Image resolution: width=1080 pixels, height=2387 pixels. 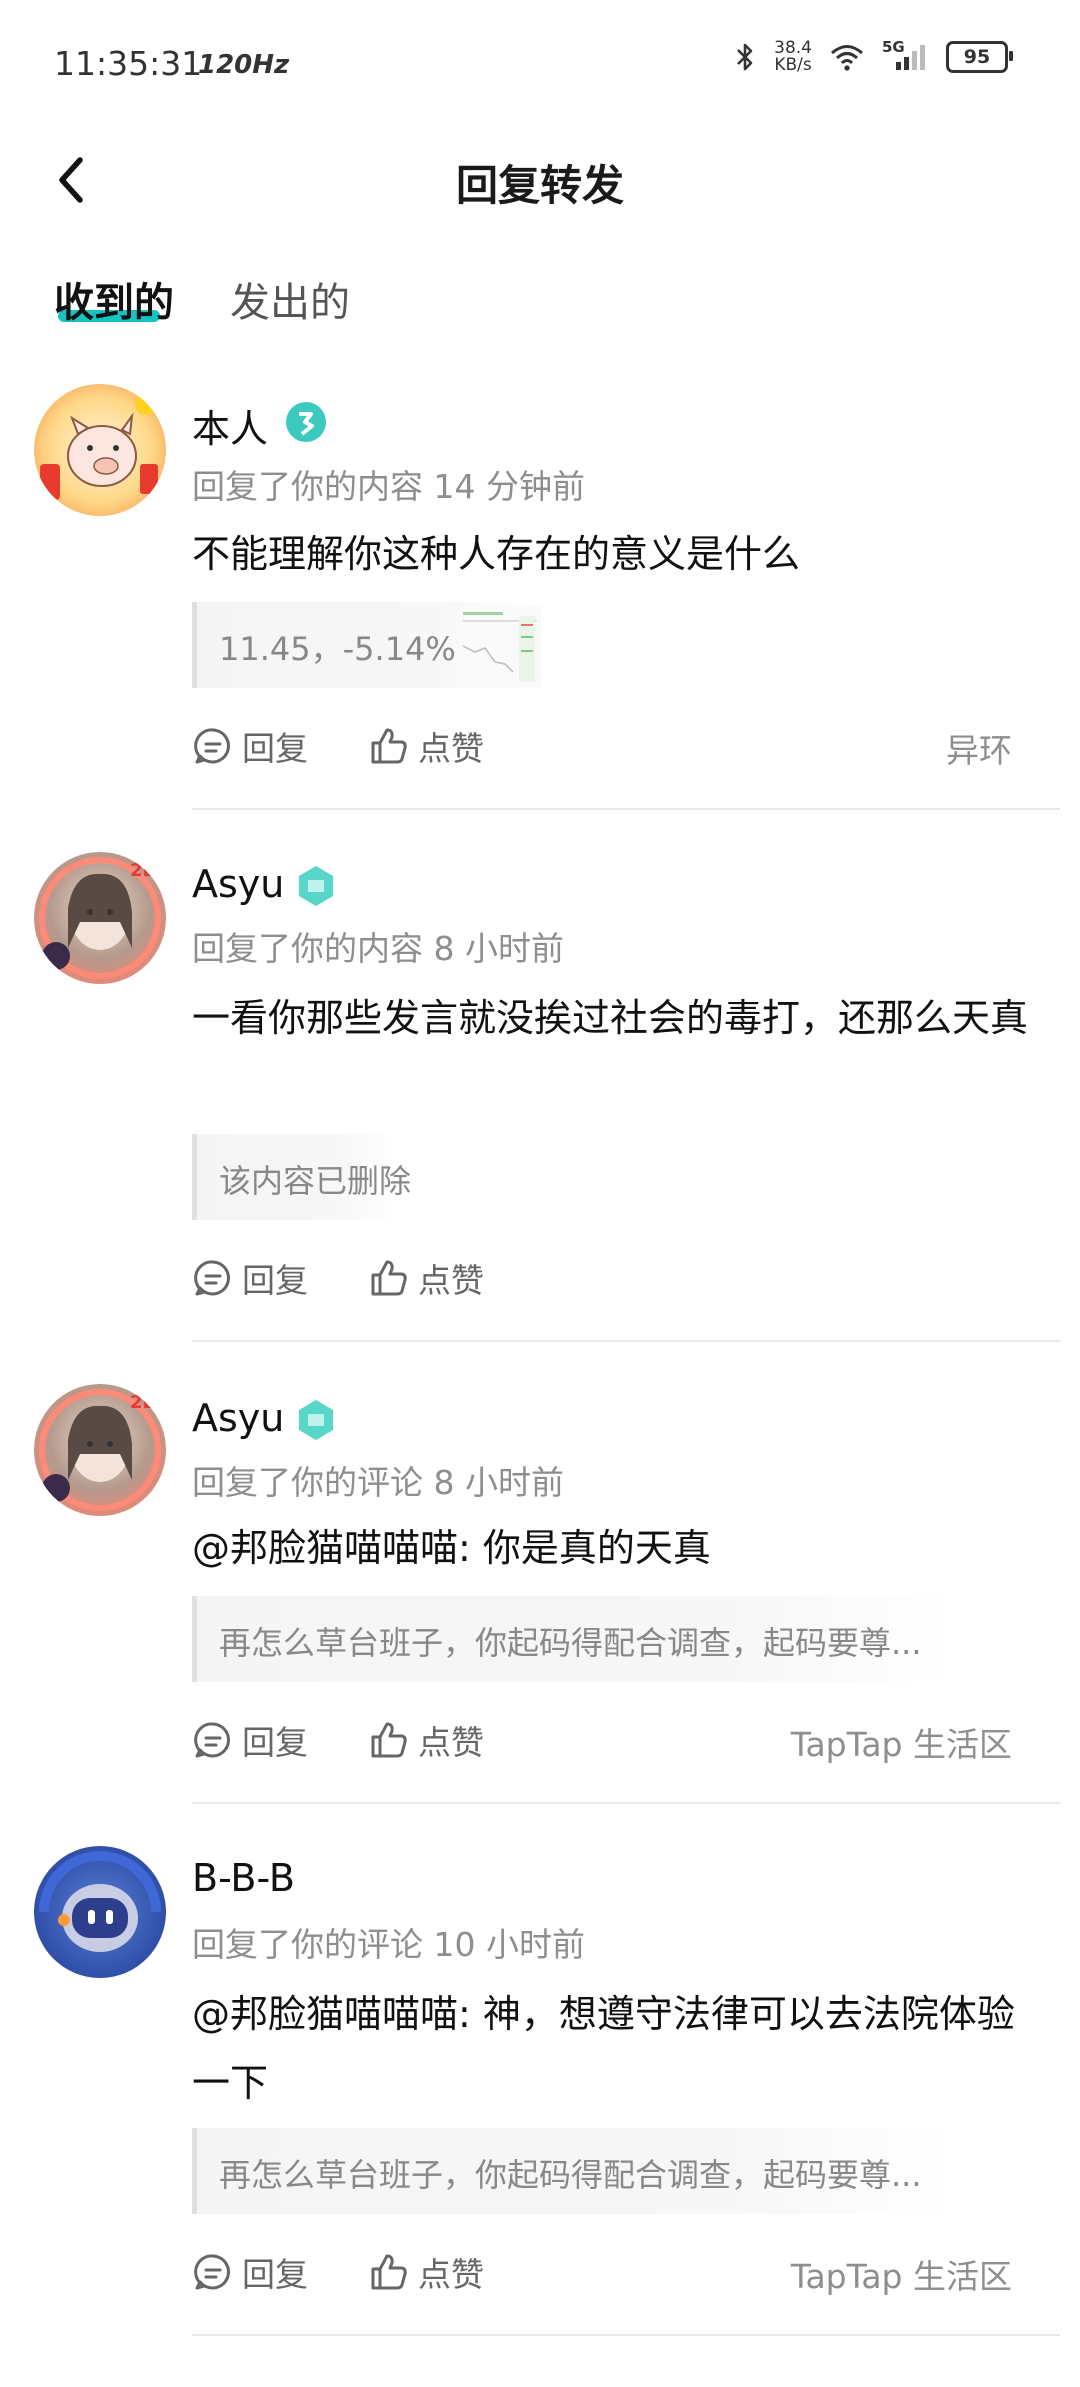 I want to click on tab-sent: 发出的, so click(x=290, y=299).